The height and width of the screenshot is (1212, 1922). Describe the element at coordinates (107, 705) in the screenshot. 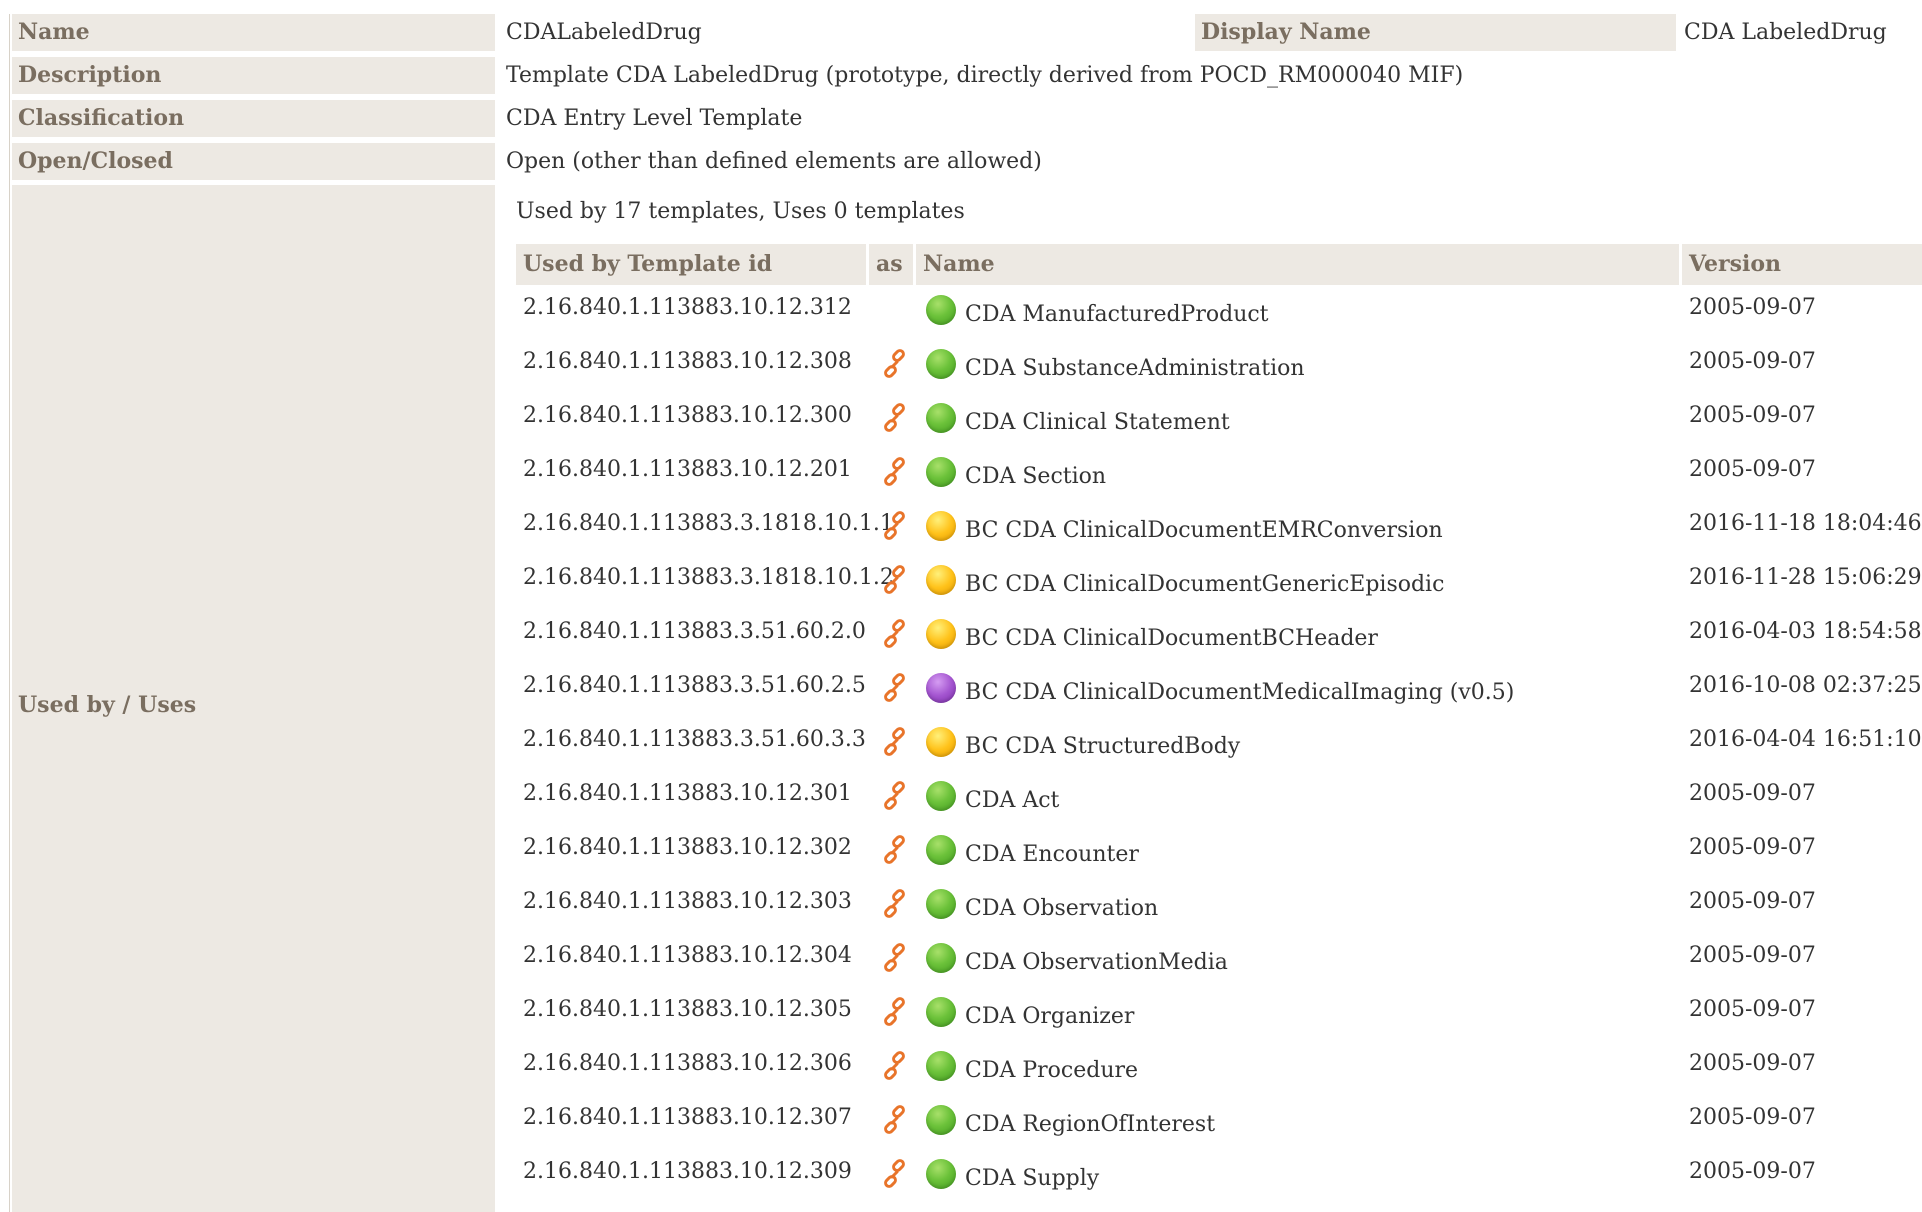

I see `used-by-uses-label: Used by / Uses` at that location.